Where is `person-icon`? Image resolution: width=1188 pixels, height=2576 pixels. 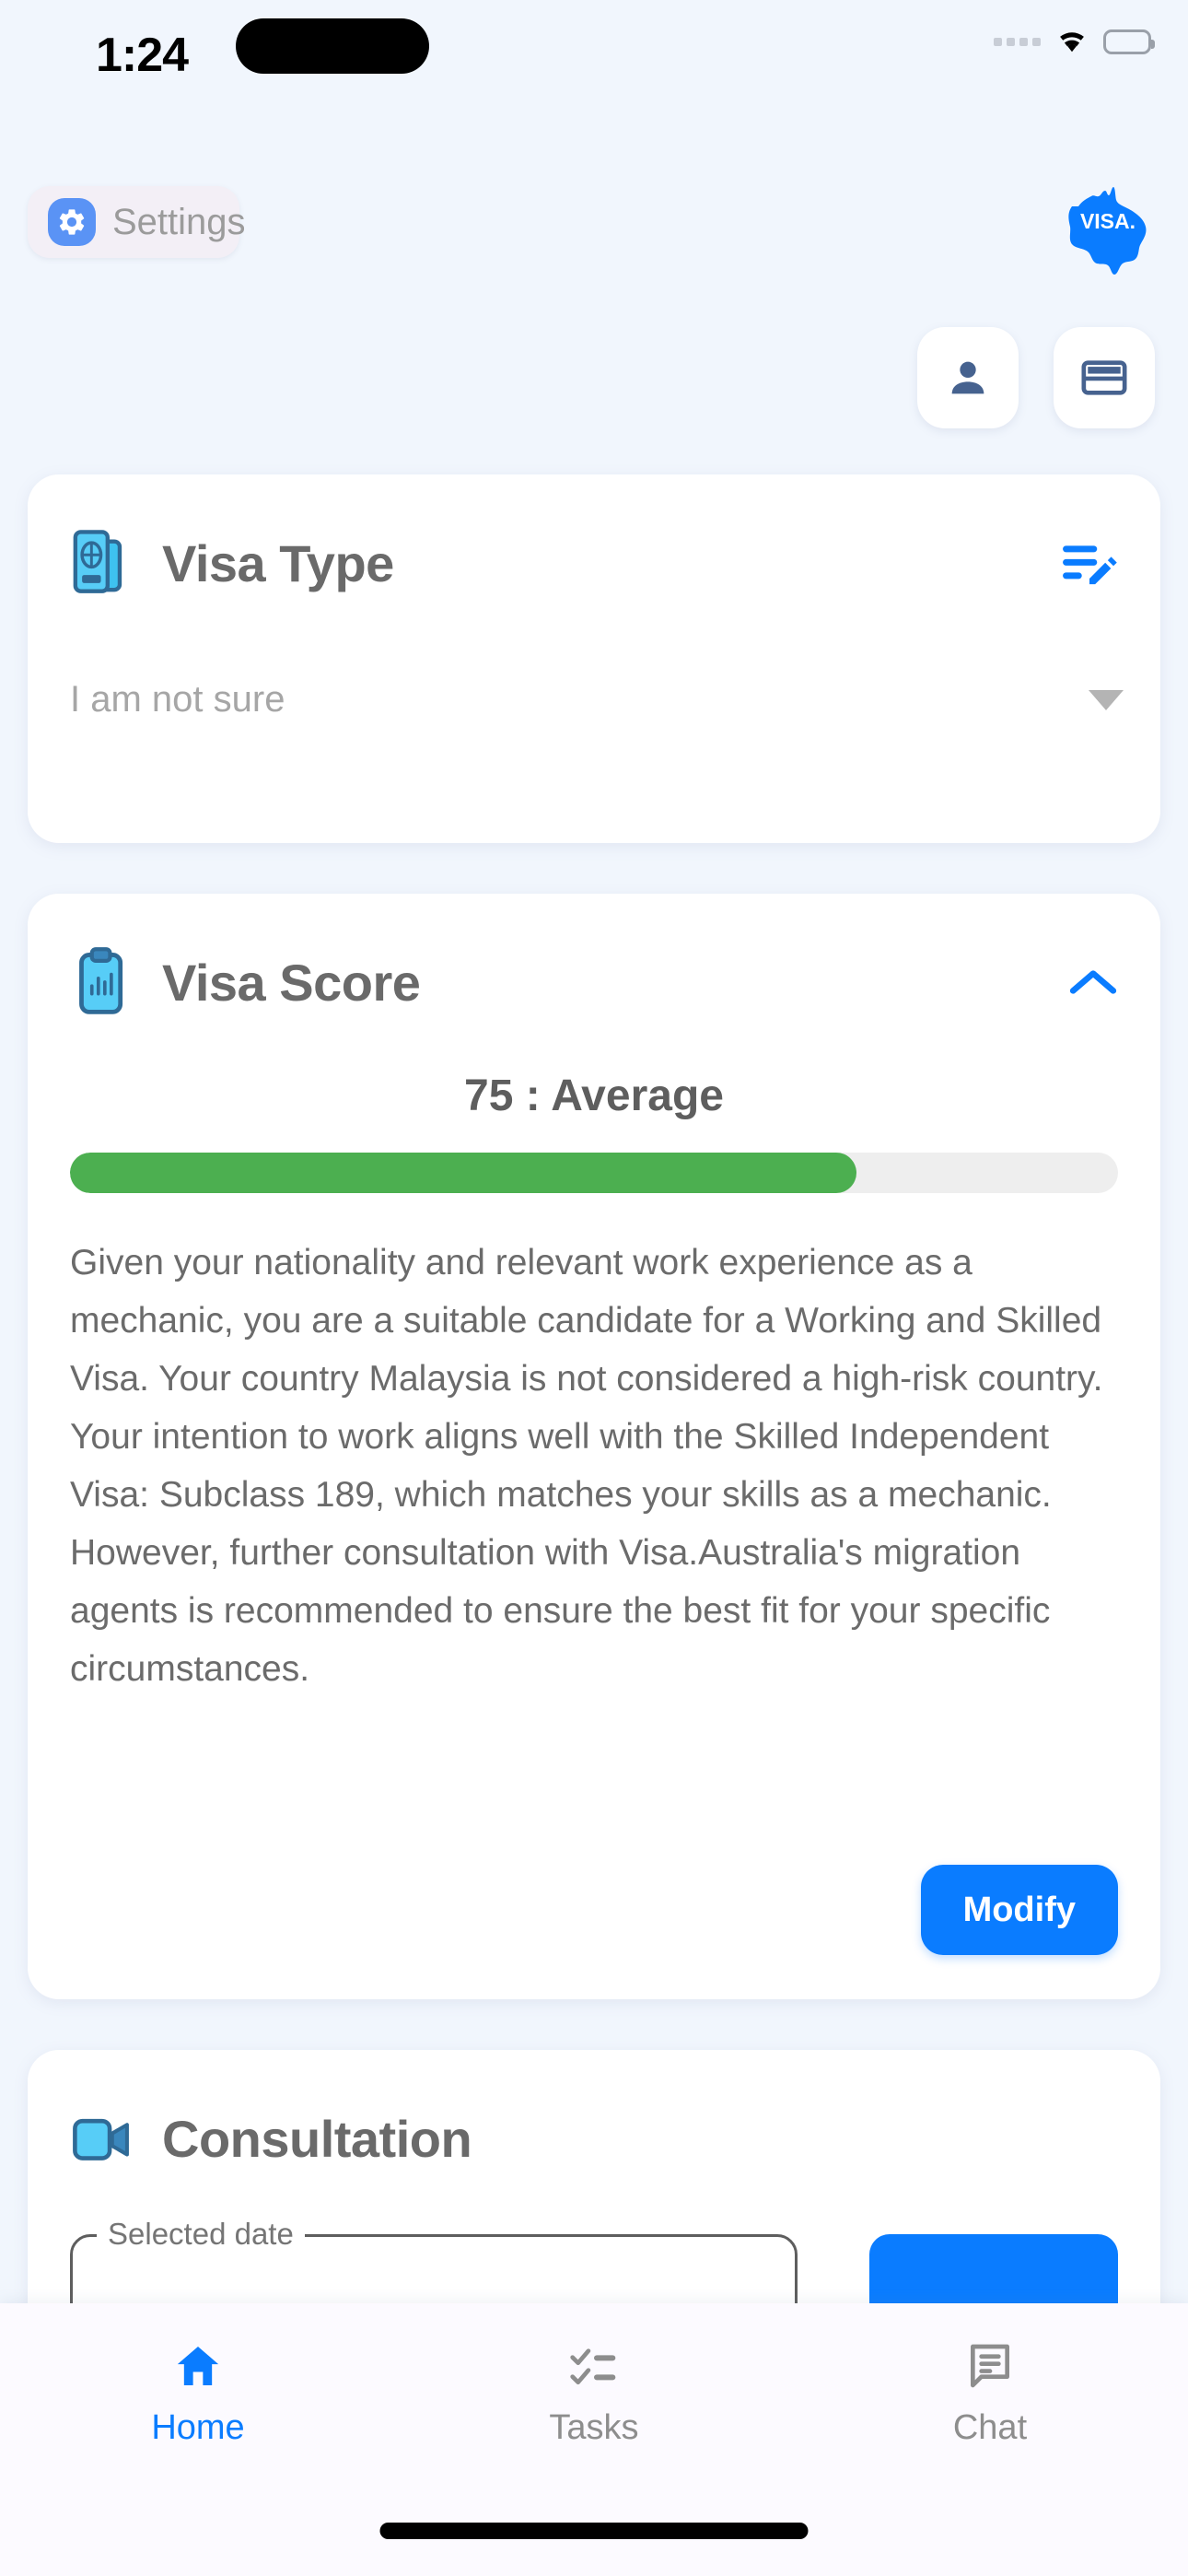
person-icon is located at coordinates (967, 377).